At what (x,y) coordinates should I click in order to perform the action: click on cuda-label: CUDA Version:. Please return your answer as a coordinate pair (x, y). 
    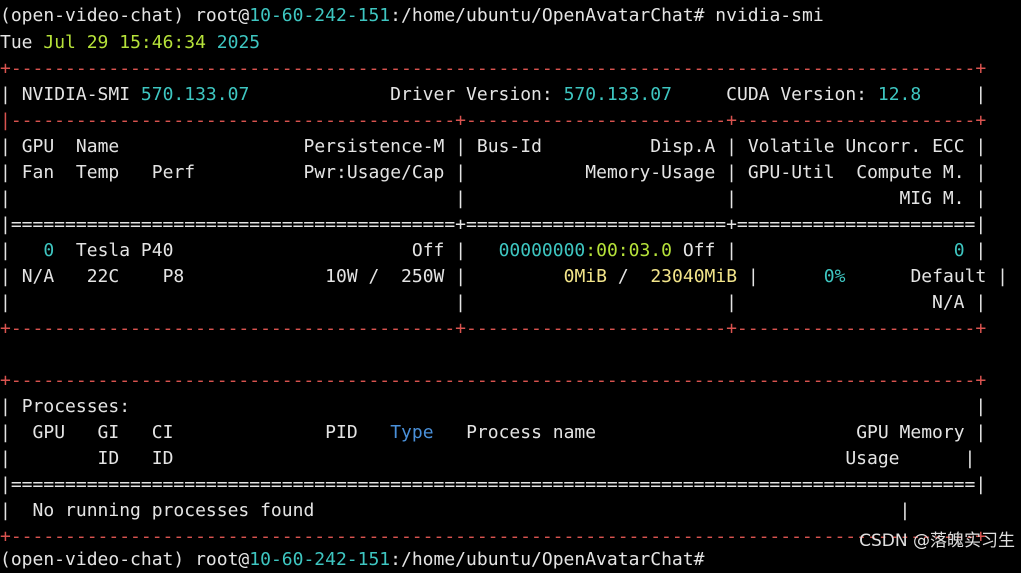
    Looking at the image, I should click on (797, 94).